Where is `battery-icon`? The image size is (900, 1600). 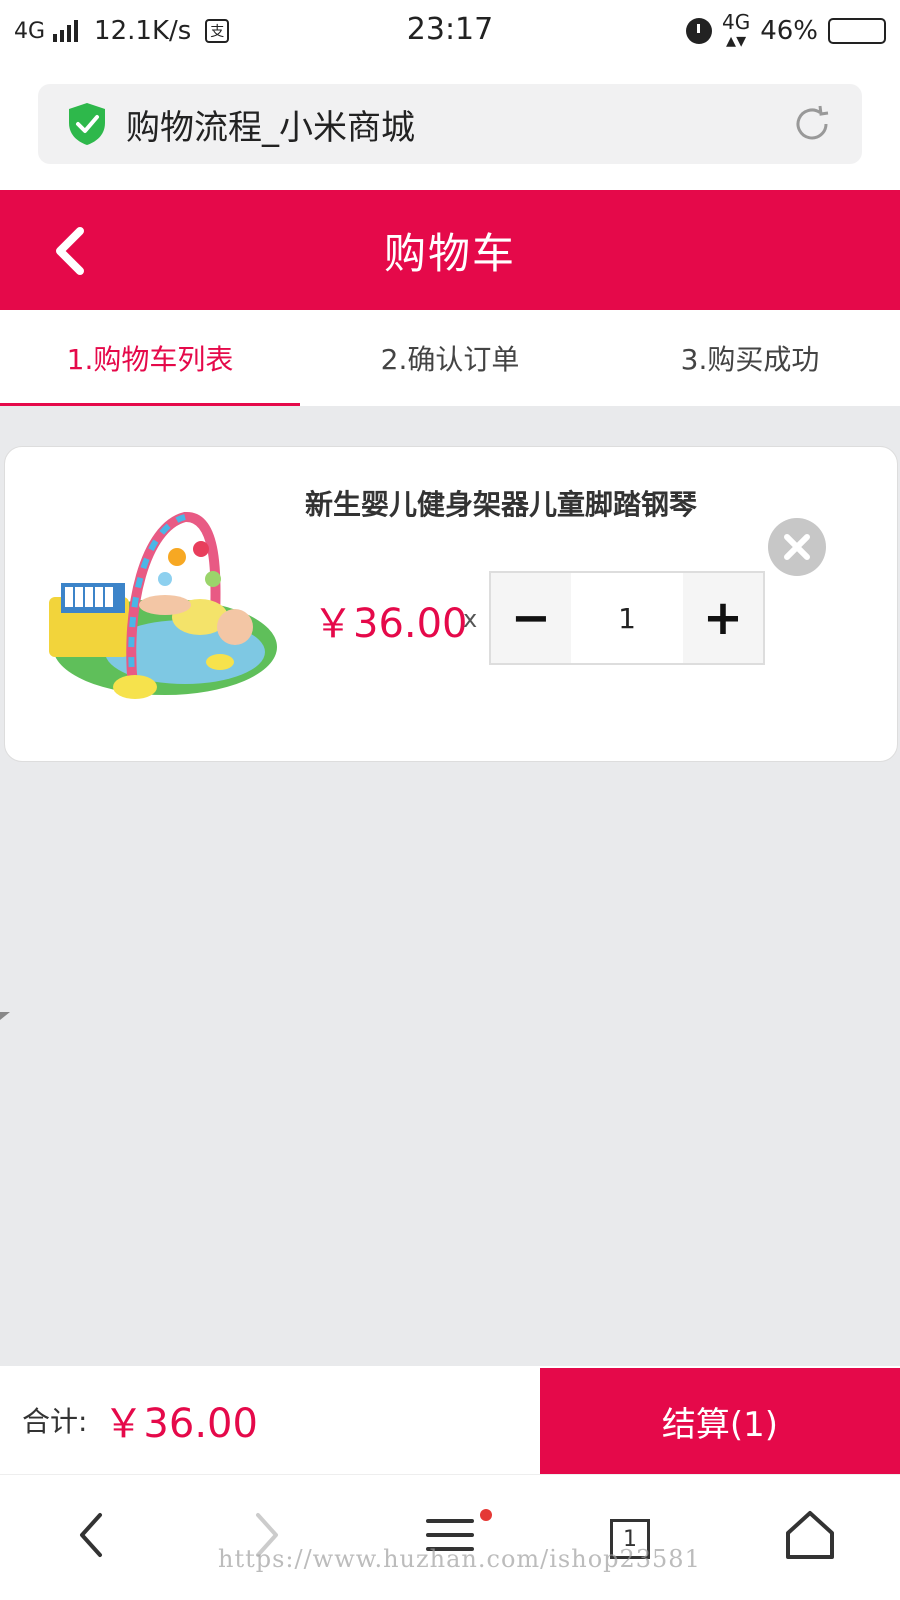 battery-icon is located at coordinates (857, 31).